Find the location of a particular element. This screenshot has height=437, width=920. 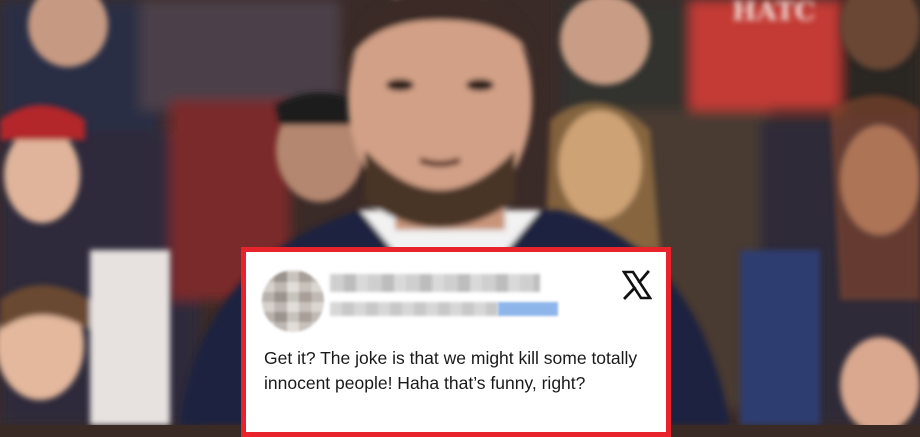

blurred-avatar is located at coordinates (293, 301).